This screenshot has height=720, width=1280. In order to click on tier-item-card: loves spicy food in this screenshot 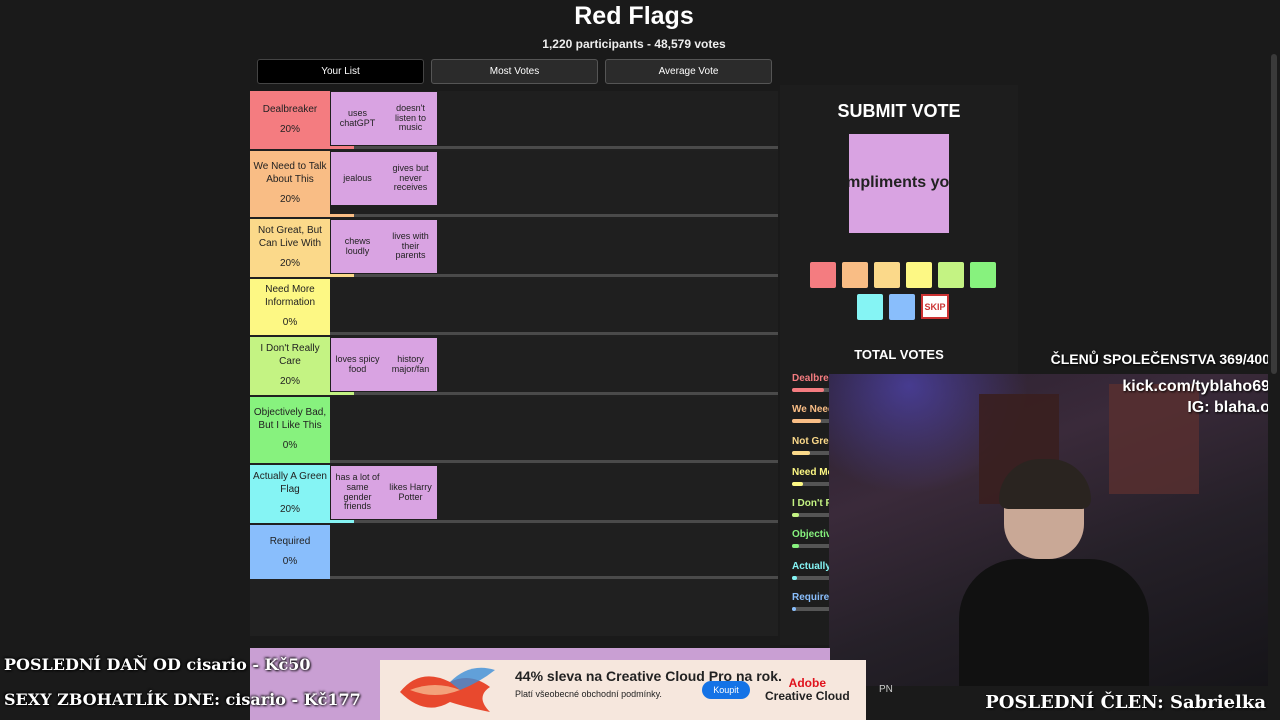, I will do `click(357, 364)`.